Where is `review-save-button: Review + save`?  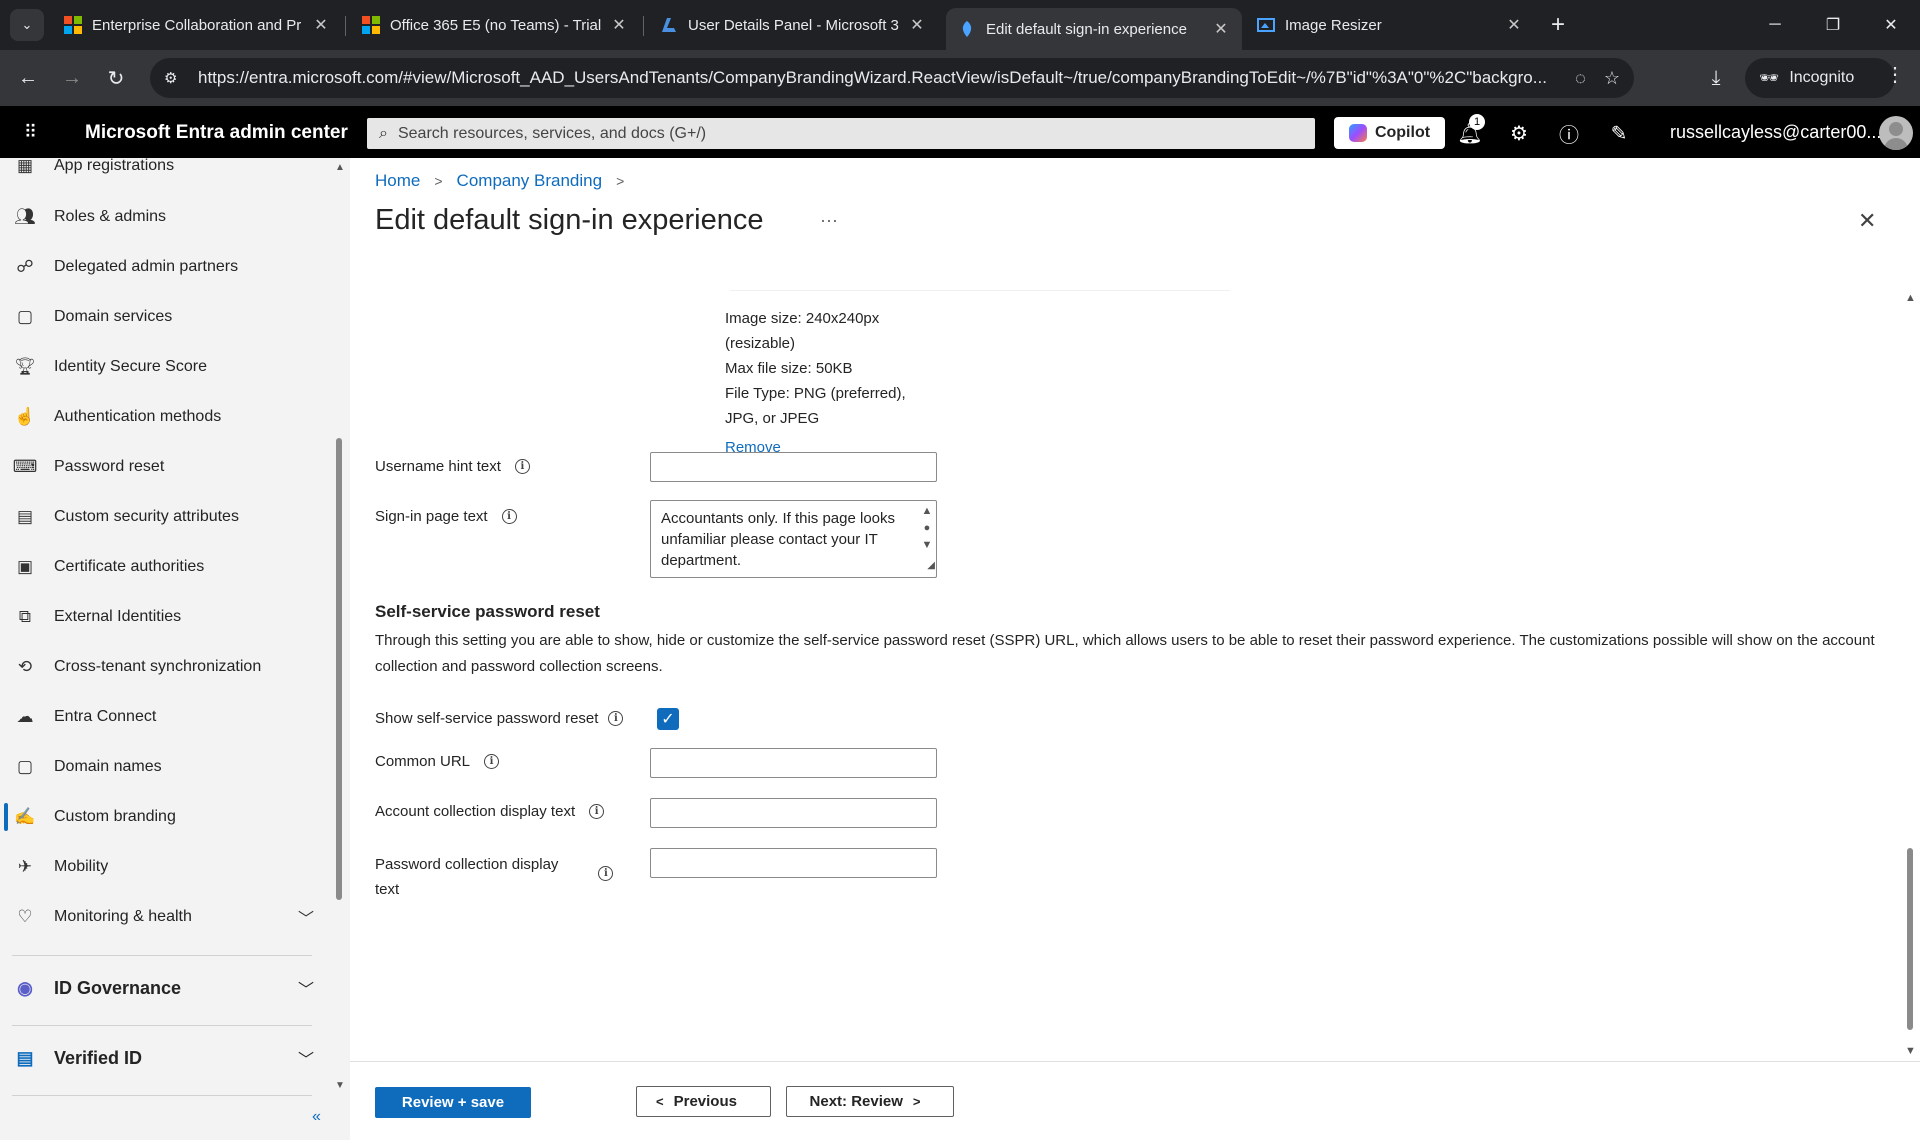
review-save-button: Review + save is located at coordinates (453, 1102).